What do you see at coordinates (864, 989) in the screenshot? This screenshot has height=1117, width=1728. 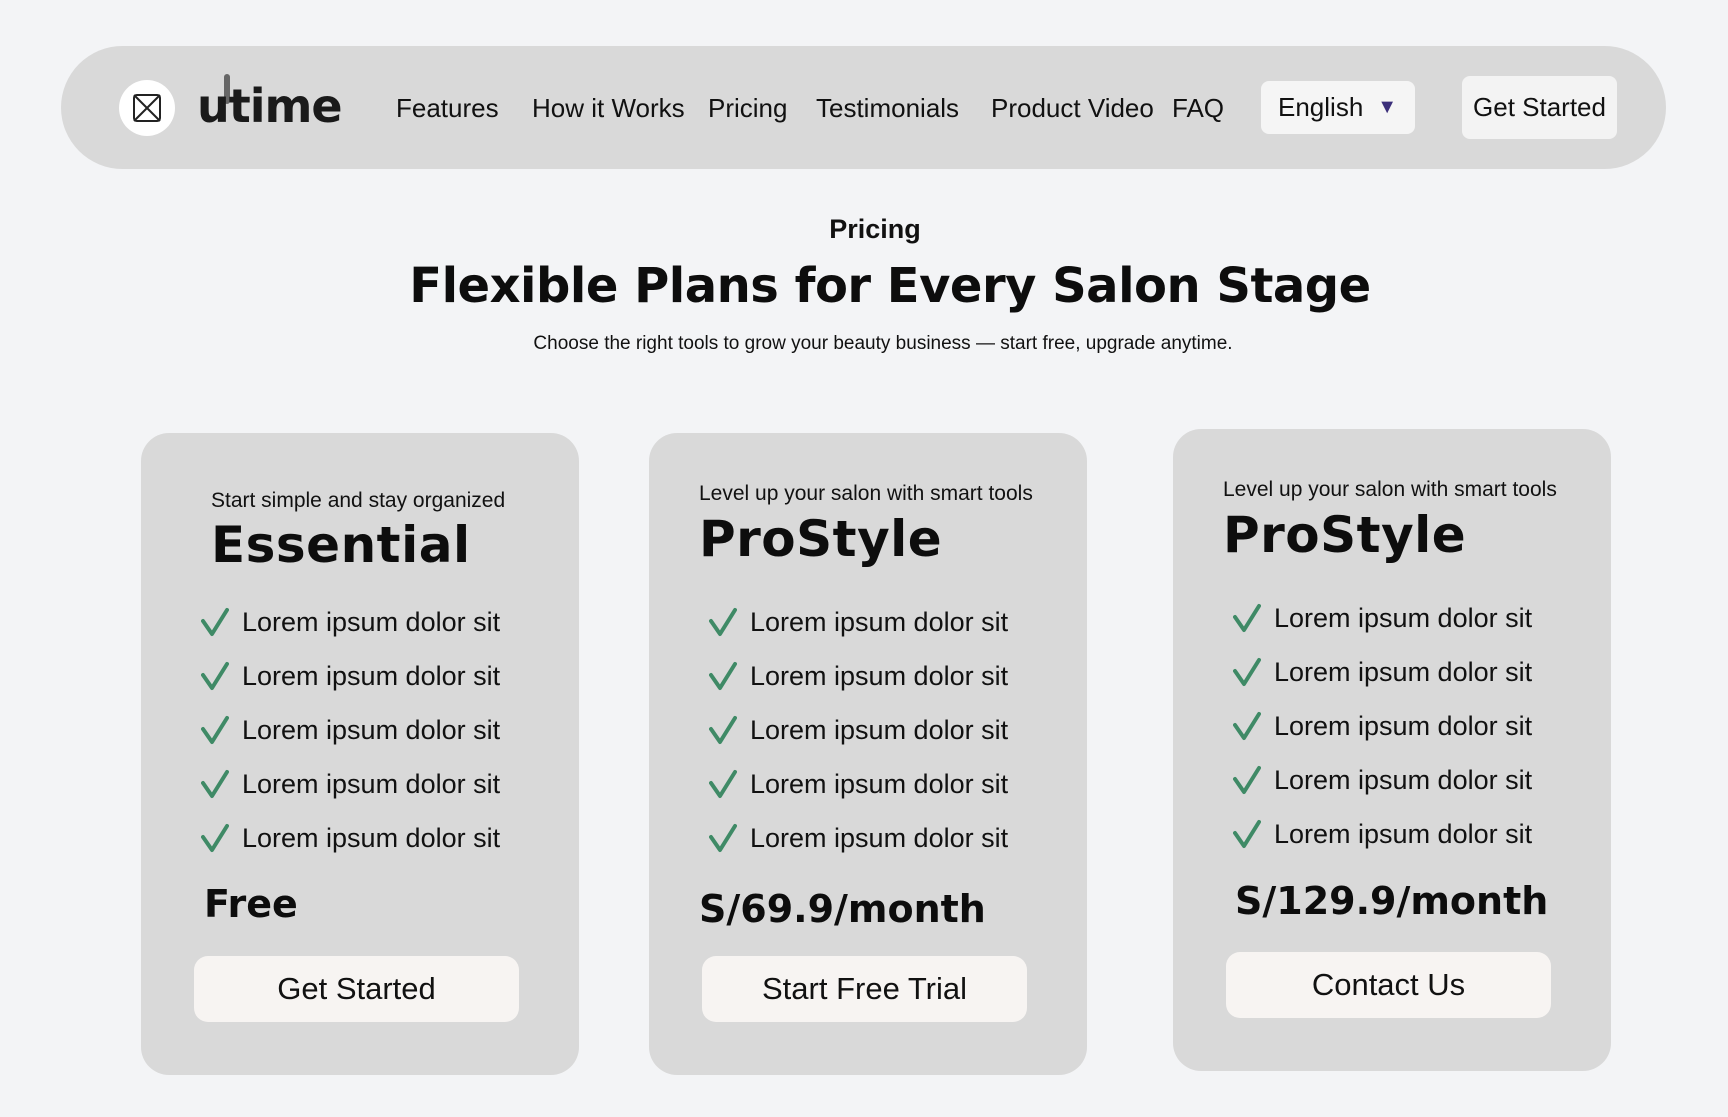 I see `start-free-trial-button: Start Free Trial` at bounding box center [864, 989].